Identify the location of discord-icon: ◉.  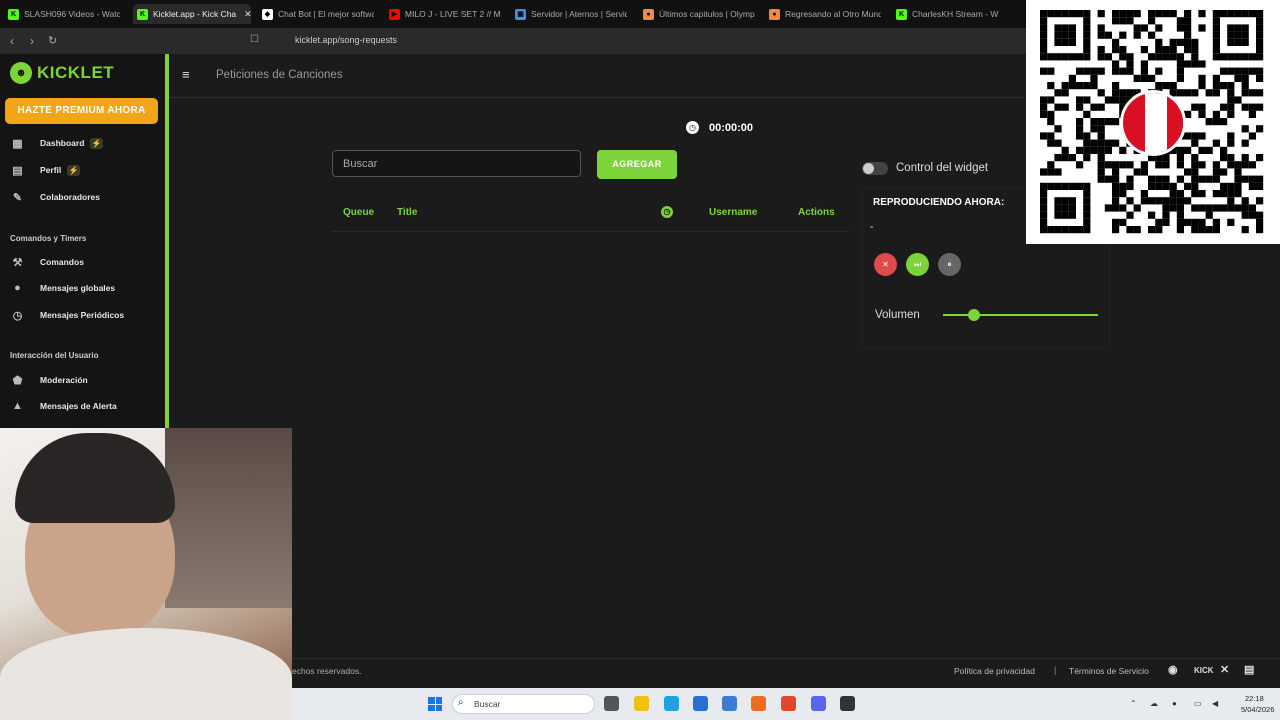
(1173, 669).